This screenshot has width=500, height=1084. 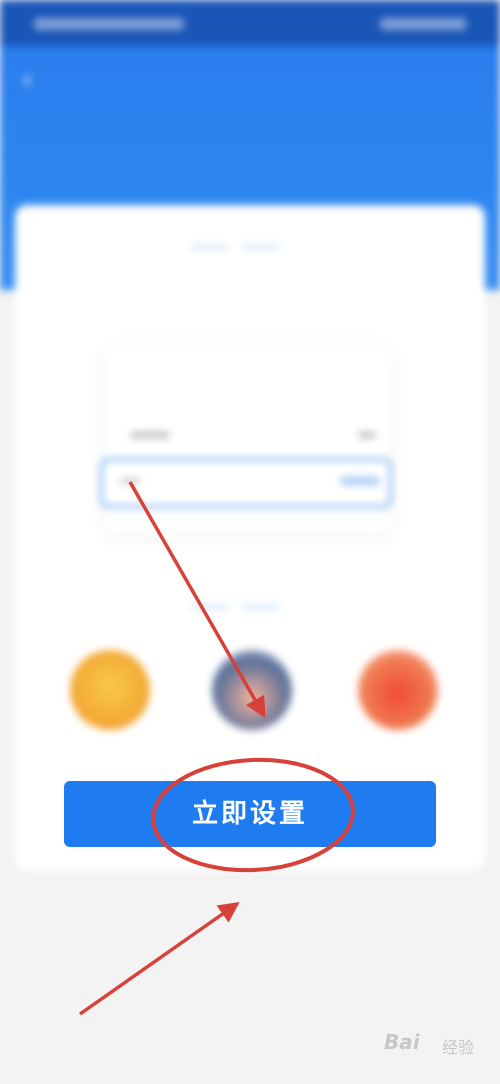 I want to click on preview-label-right, so click(x=367, y=435).